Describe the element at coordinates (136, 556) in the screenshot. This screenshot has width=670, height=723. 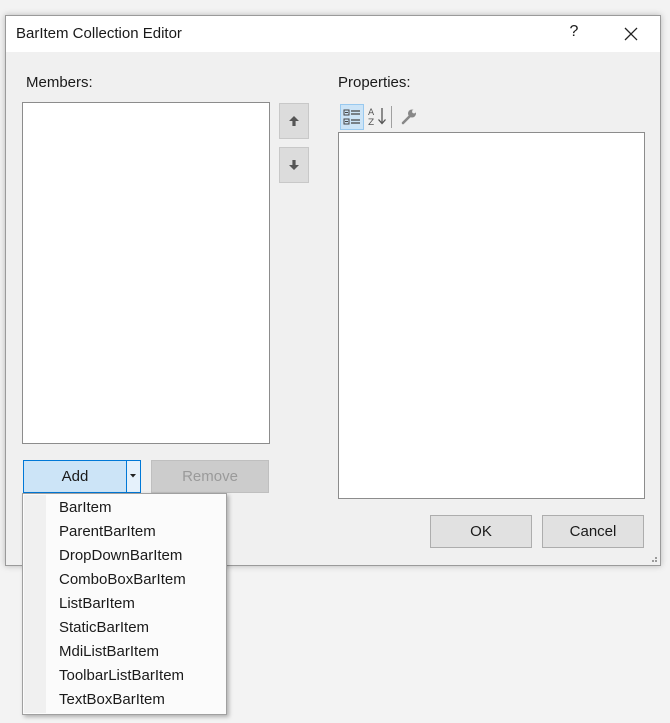
I see `menu-item-dropdownbaritem: DropDownBarItem` at that location.